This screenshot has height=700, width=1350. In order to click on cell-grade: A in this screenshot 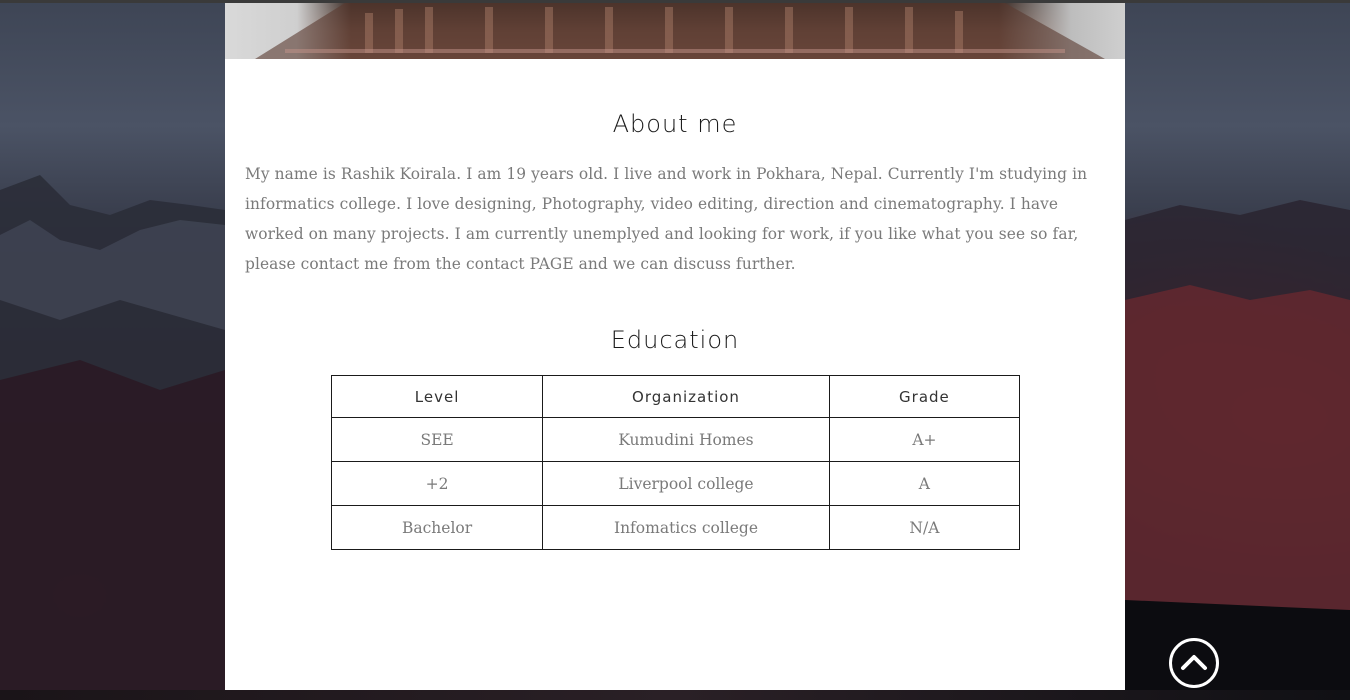, I will do `click(924, 483)`.